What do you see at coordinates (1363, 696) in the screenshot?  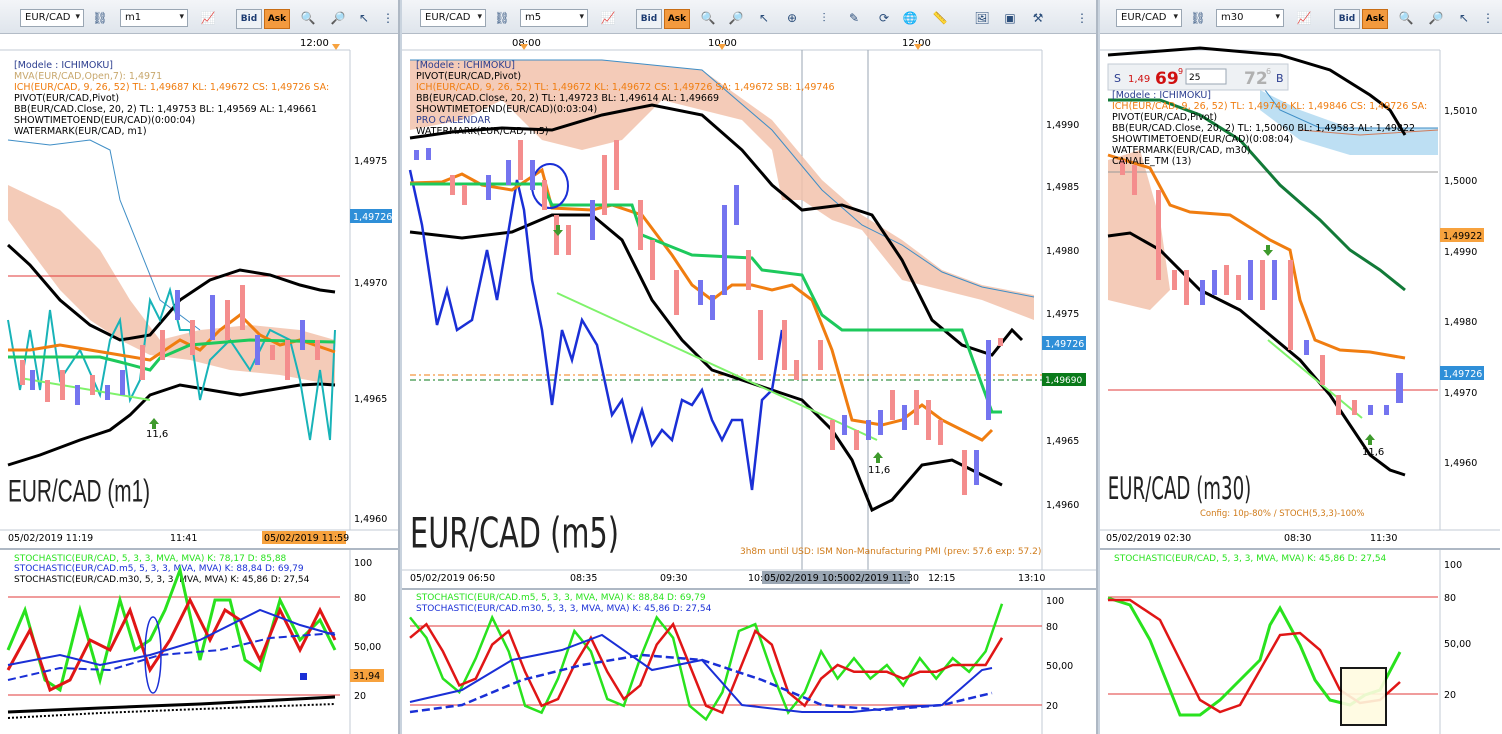 I see `highlight-box` at bounding box center [1363, 696].